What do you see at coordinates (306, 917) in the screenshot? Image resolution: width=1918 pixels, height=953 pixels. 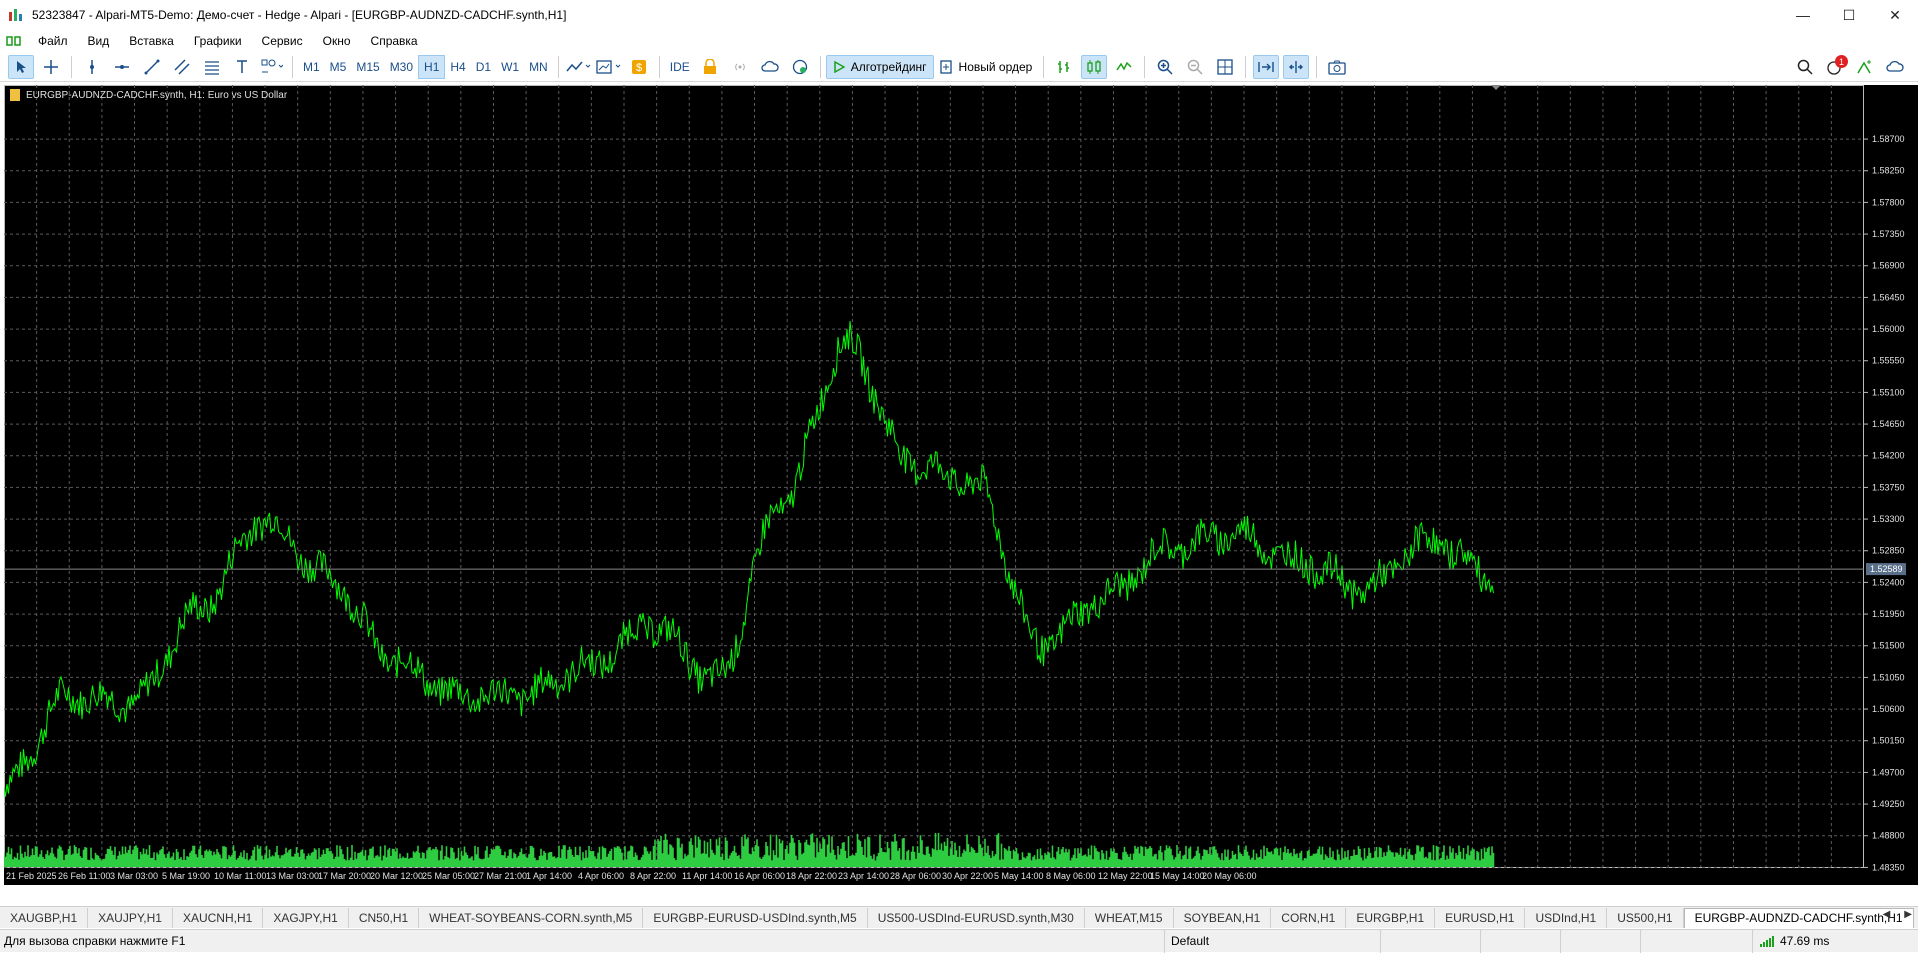 I see `chart-tab: XAGJPY,H1` at bounding box center [306, 917].